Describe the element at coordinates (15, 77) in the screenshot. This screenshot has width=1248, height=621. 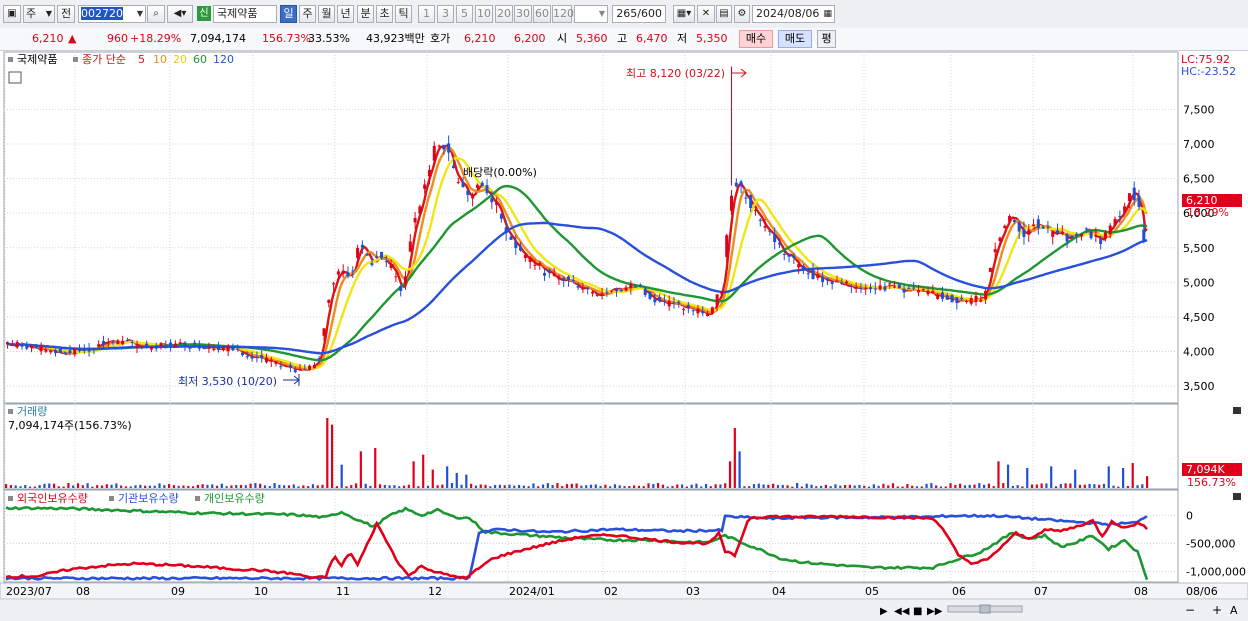
I see `table-toggle-icon` at that location.